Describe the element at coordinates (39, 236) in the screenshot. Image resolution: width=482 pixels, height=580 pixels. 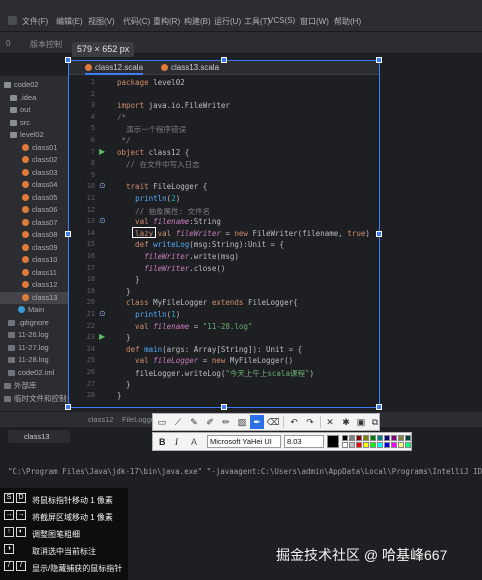
I see `tree-item-class08: class08` at that location.